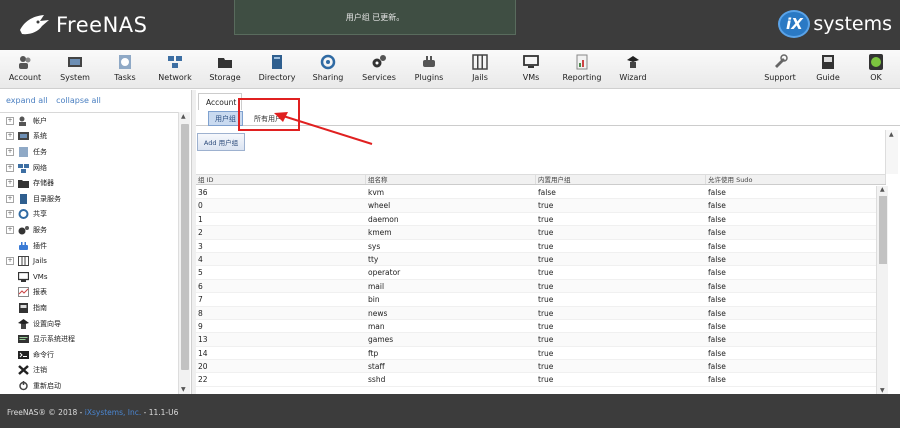 The height and width of the screenshot is (428, 900). I want to click on table-row: 13 games true false, so click(541, 340).